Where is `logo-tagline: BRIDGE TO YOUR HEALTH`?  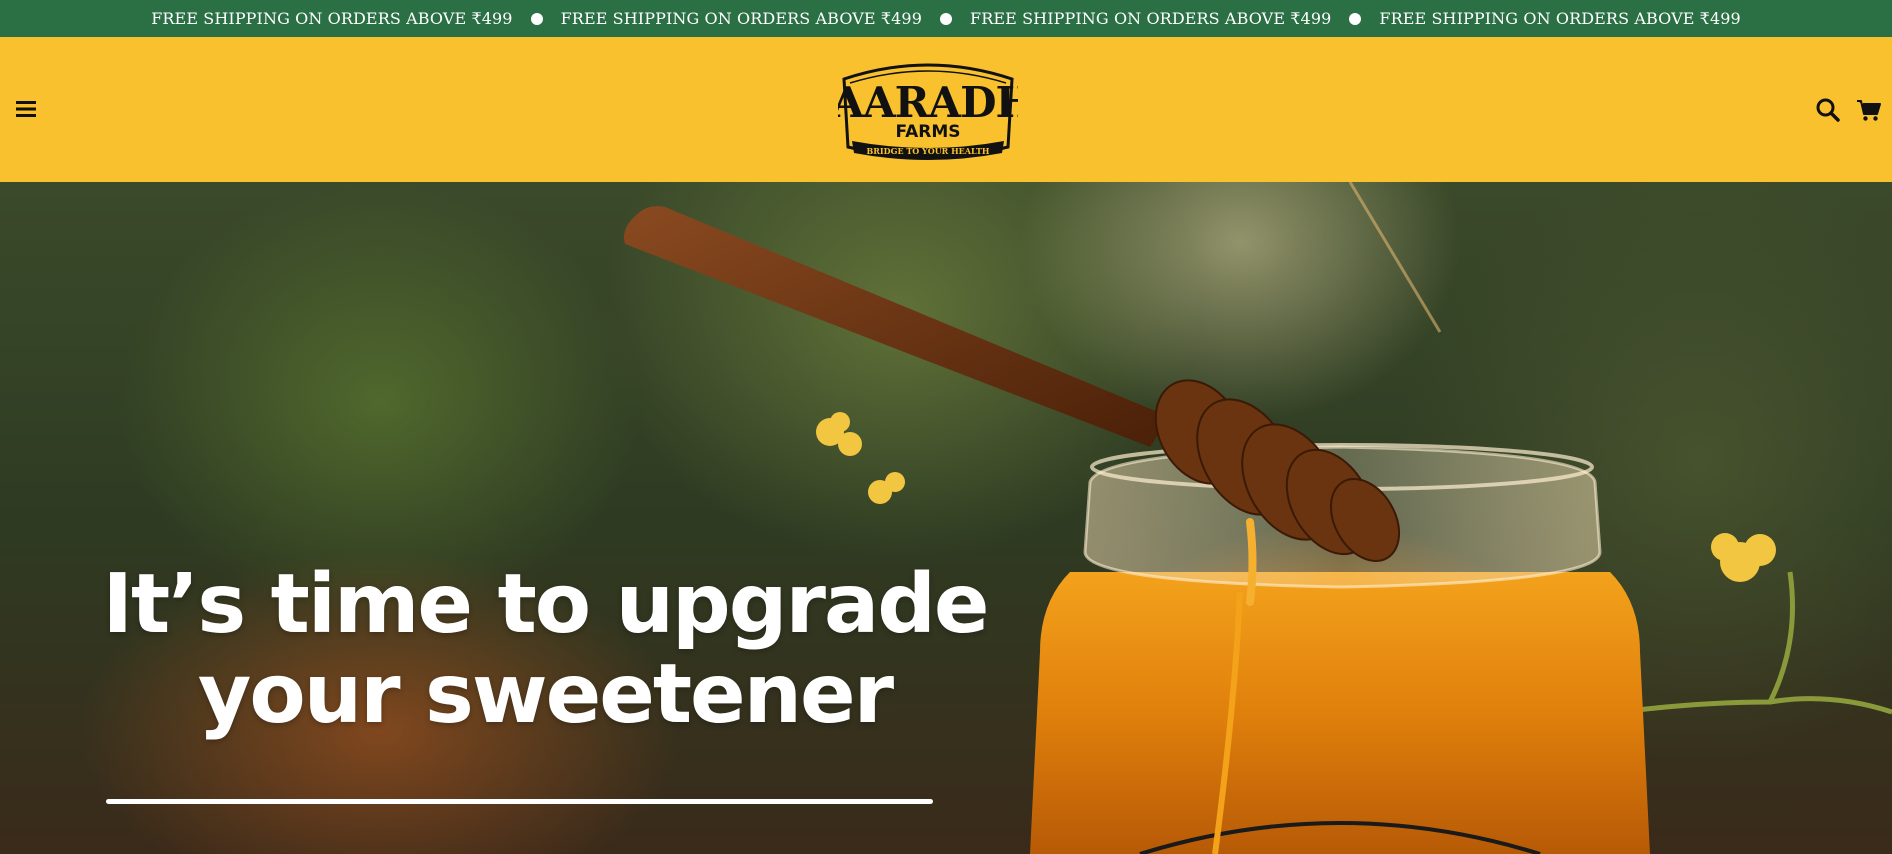 logo-tagline: BRIDGE TO YOUR HEALTH is located at coordinates (928, 151).